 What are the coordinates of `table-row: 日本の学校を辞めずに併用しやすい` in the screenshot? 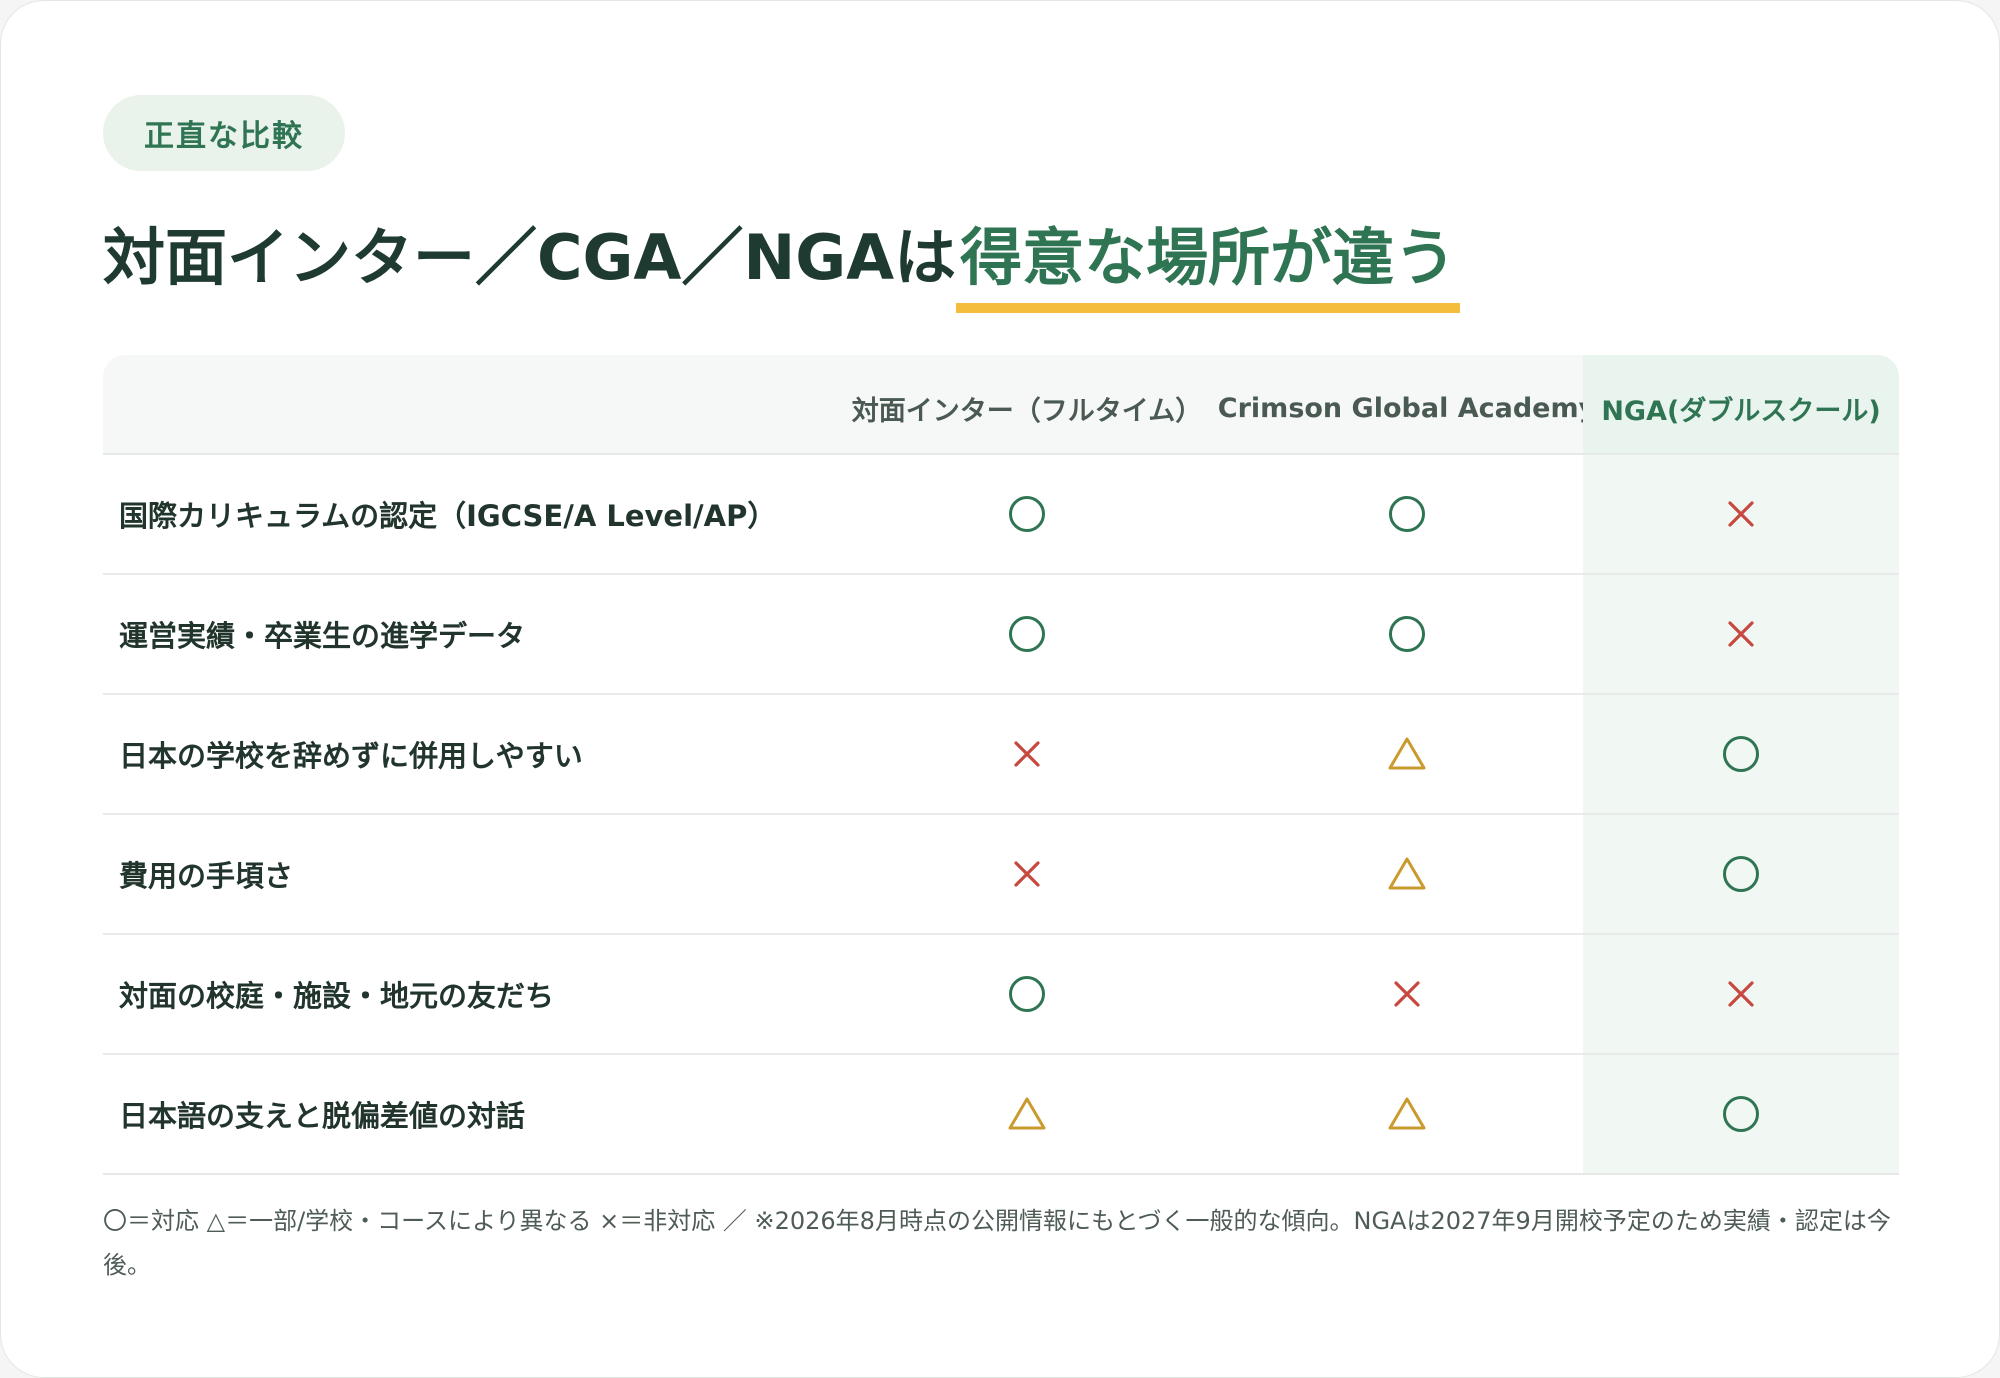 It's located at (1001, 755).